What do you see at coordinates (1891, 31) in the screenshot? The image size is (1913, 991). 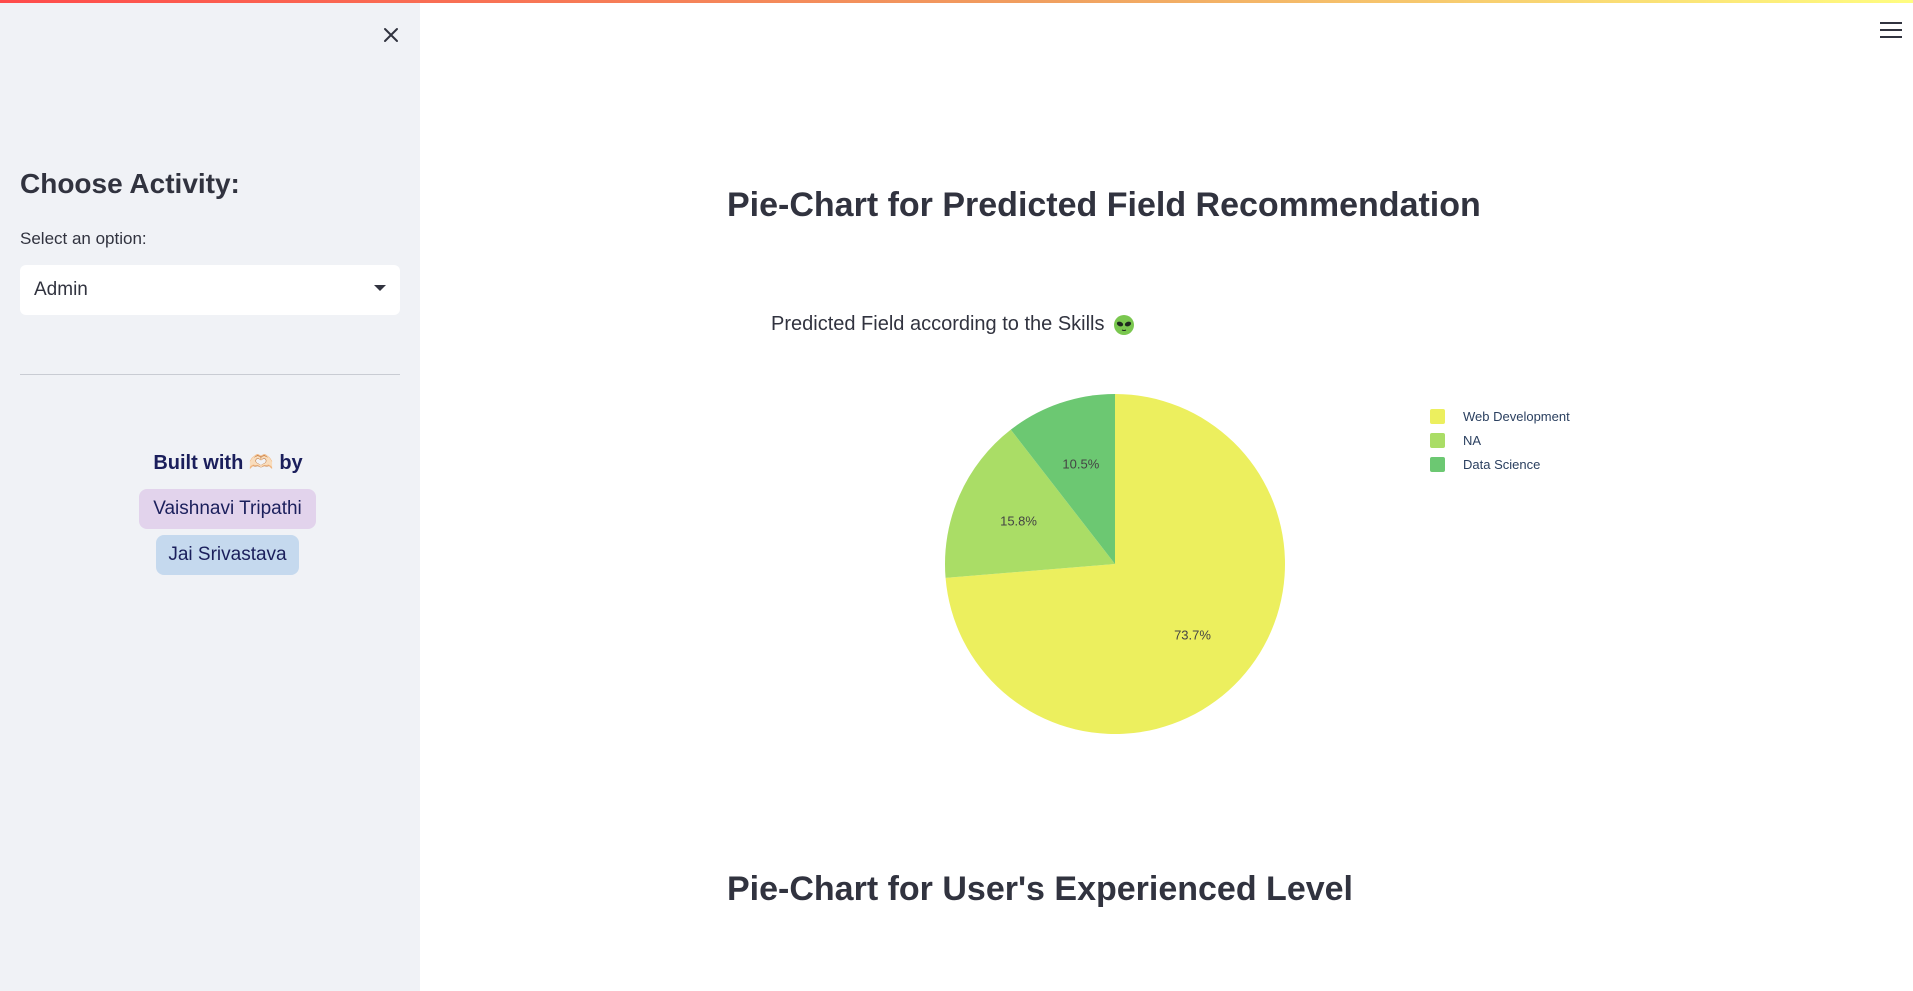 I see `hamburger-menu-icon` at bounding box center [1891, 31].